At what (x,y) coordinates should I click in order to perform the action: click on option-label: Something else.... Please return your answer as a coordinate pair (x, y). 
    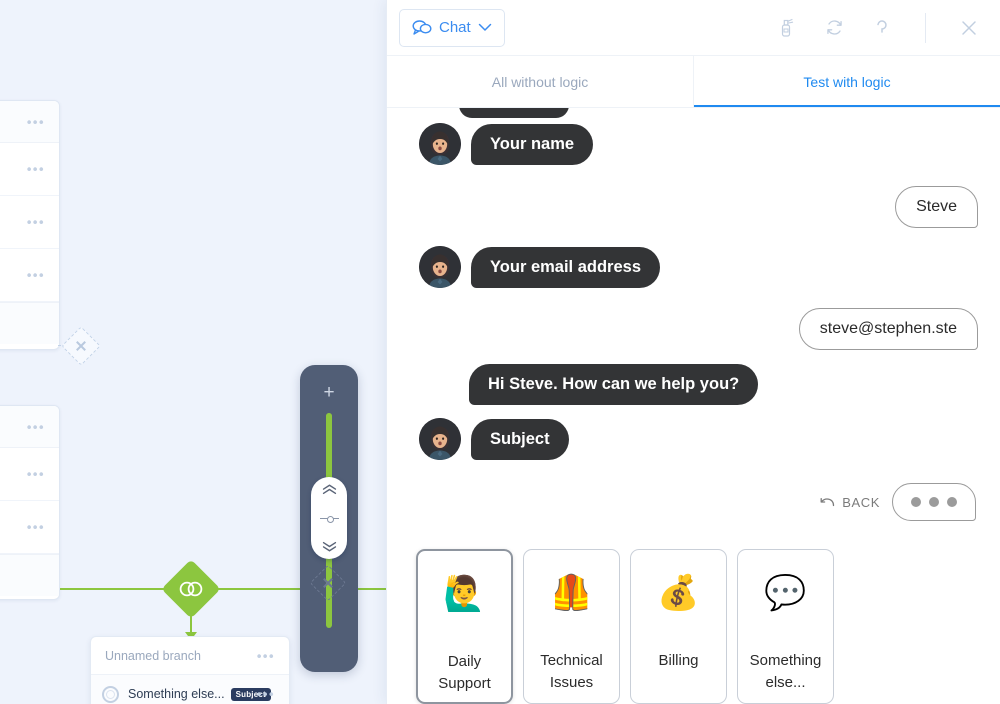
    Looking at the image, I should click on (785, 671).